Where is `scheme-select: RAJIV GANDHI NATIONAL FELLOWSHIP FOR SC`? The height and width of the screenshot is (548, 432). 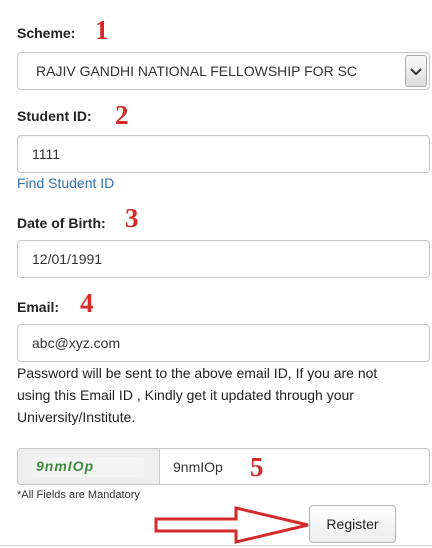 scheme-select: RAJIV GANDHI NATIONAL FELLOWSHIP FOR SC is located at coordinates (223, 71).